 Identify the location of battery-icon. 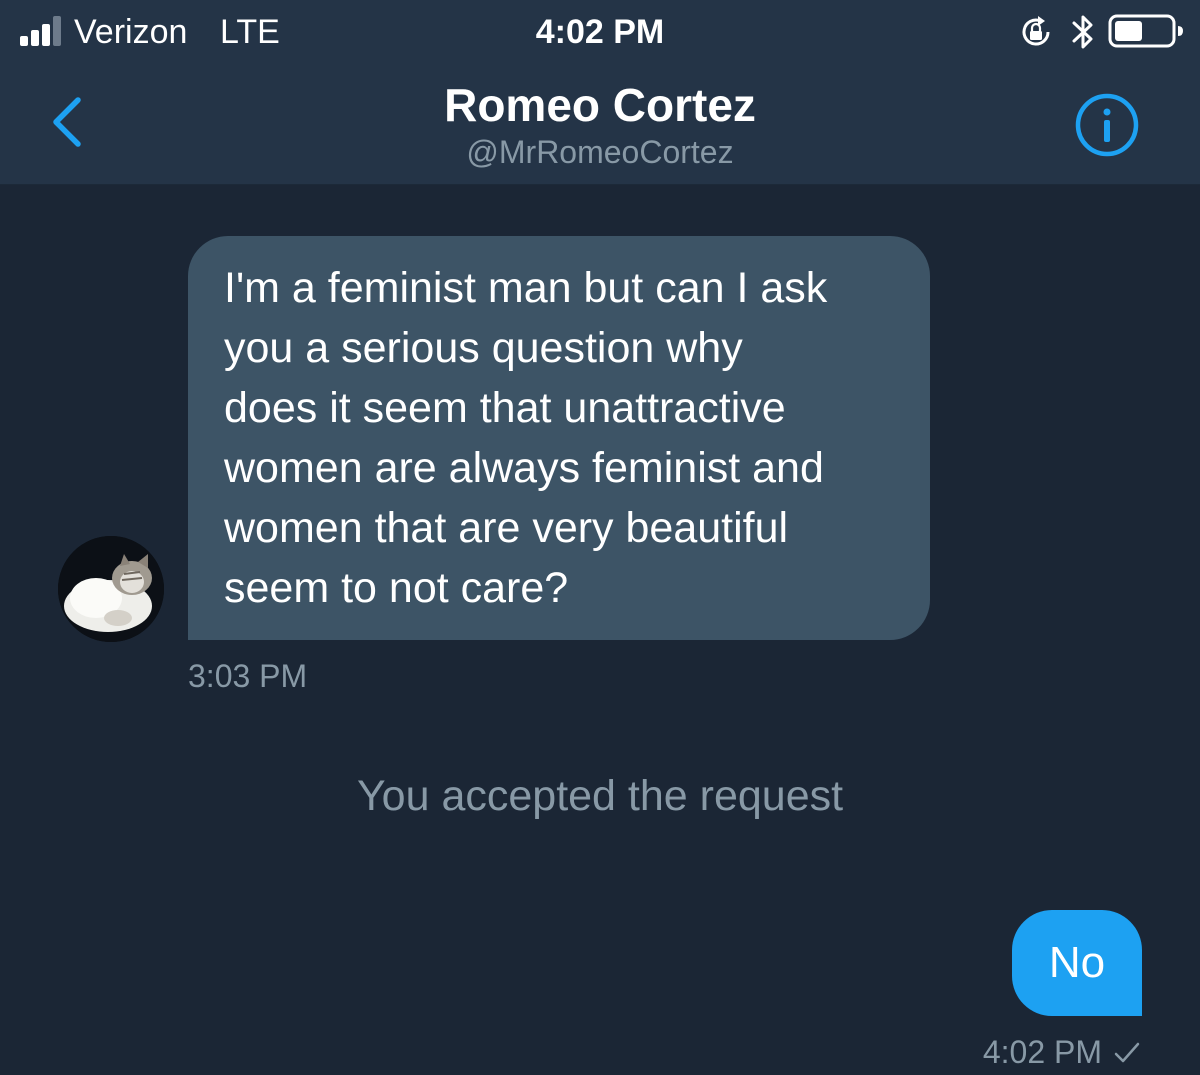
(1145, 31).